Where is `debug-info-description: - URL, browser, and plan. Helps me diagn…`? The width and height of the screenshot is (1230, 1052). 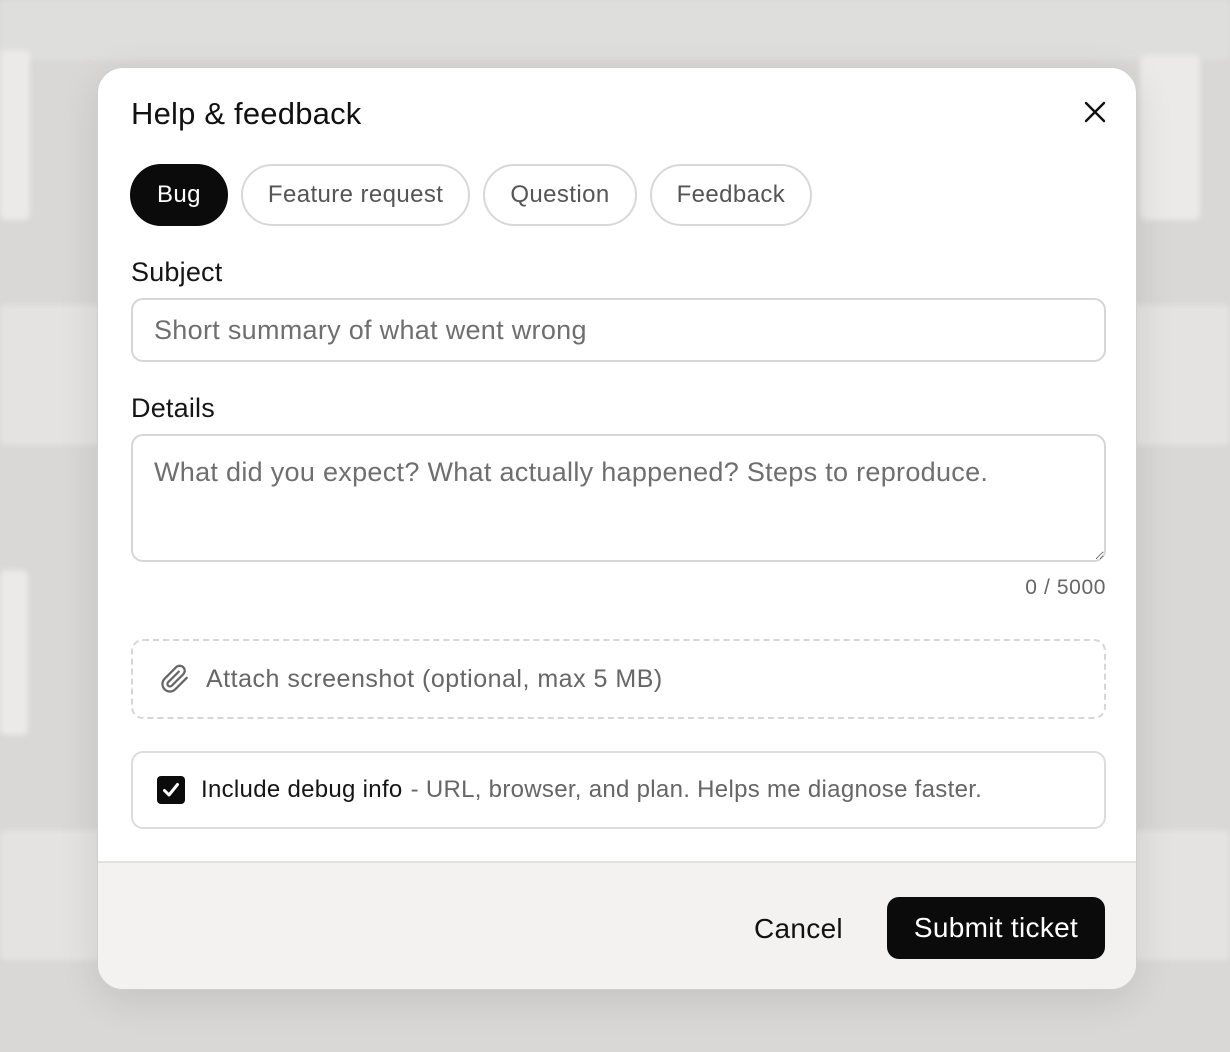 debug-info-description: - URL, browser, and plan. Helps me diagn… is located at coordinates (696, 789).